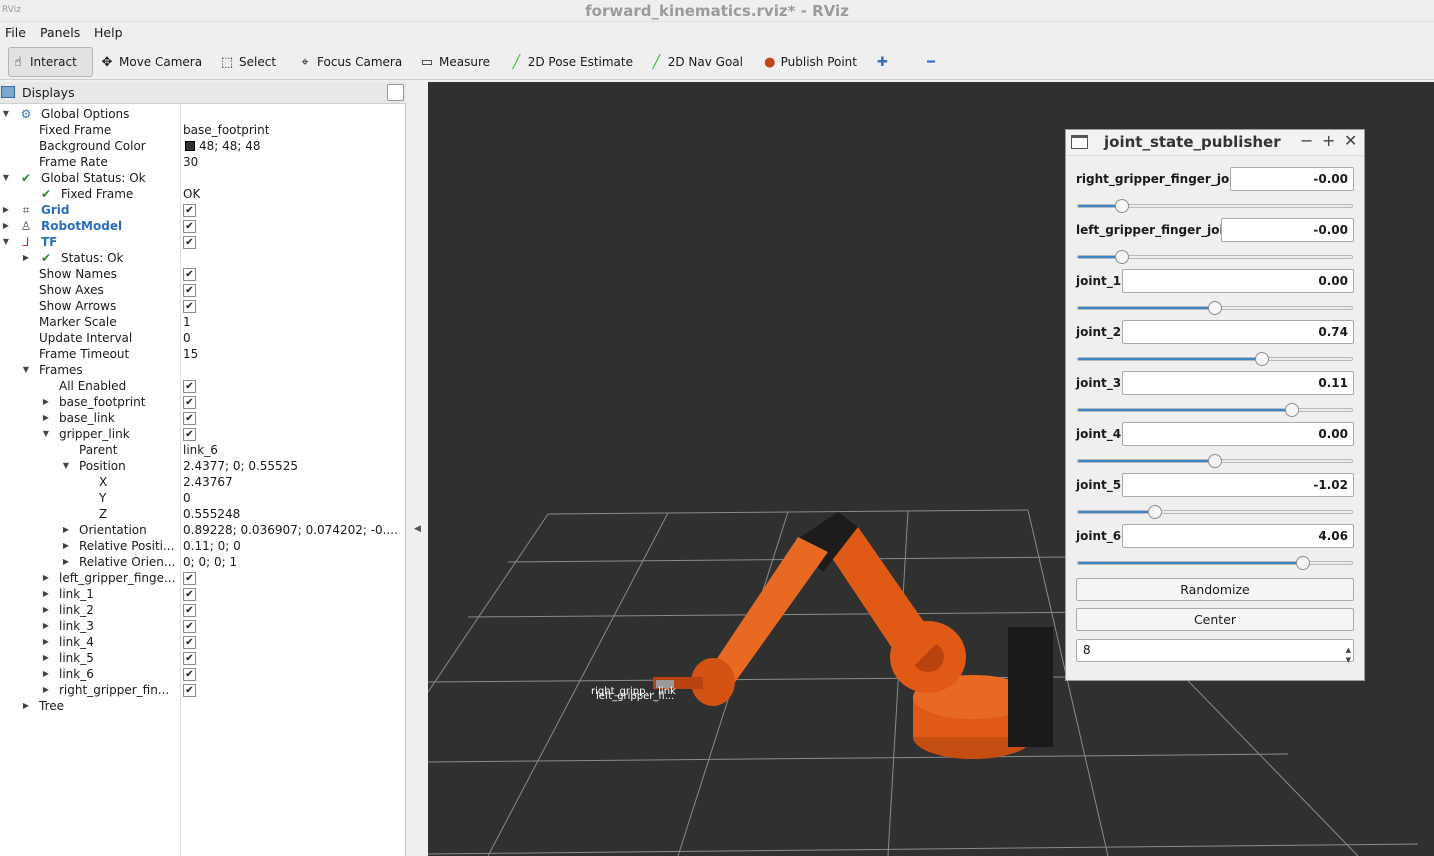  Describe the element at coordinates (202, 274) in the screenshot. I see `tree-row: Show Names ✔` at that location.